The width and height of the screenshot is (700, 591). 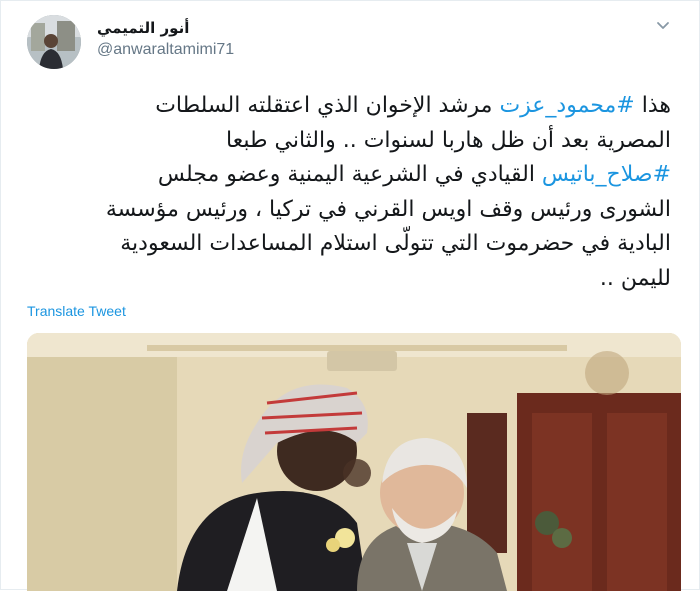 I want to click on hashtag-link: #صلاح_باتيس, so click(x=606, y=174).